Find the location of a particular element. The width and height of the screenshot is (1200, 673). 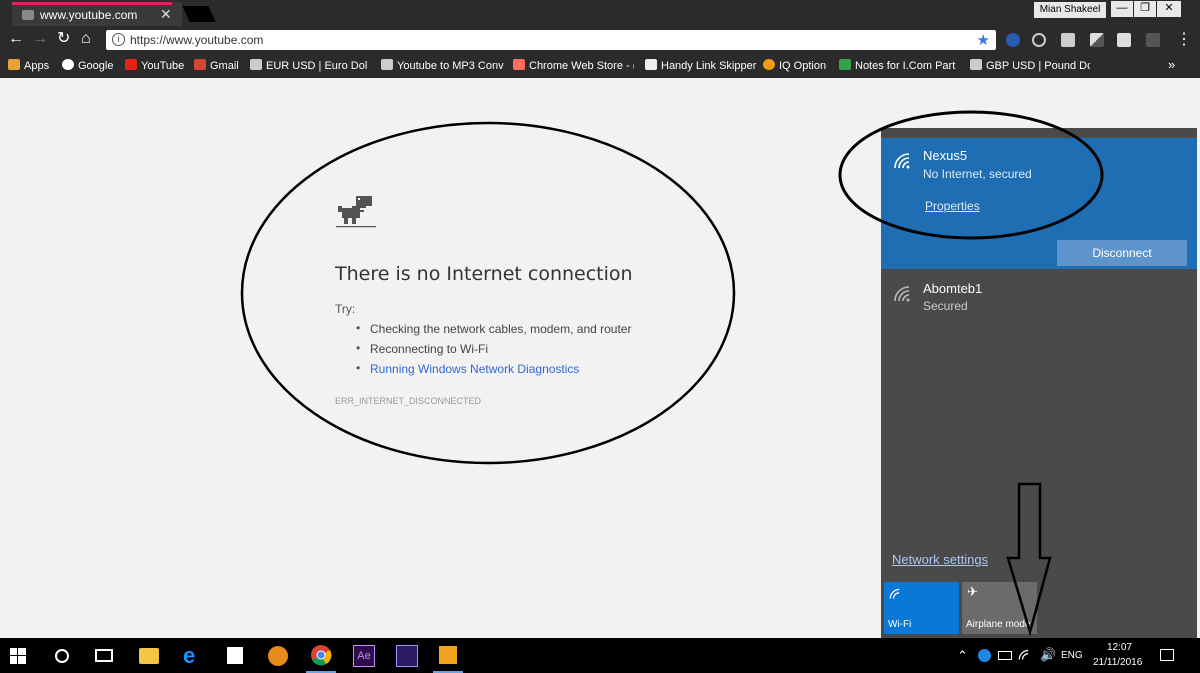

tray-app-icon is located at coordinates (984, 655).